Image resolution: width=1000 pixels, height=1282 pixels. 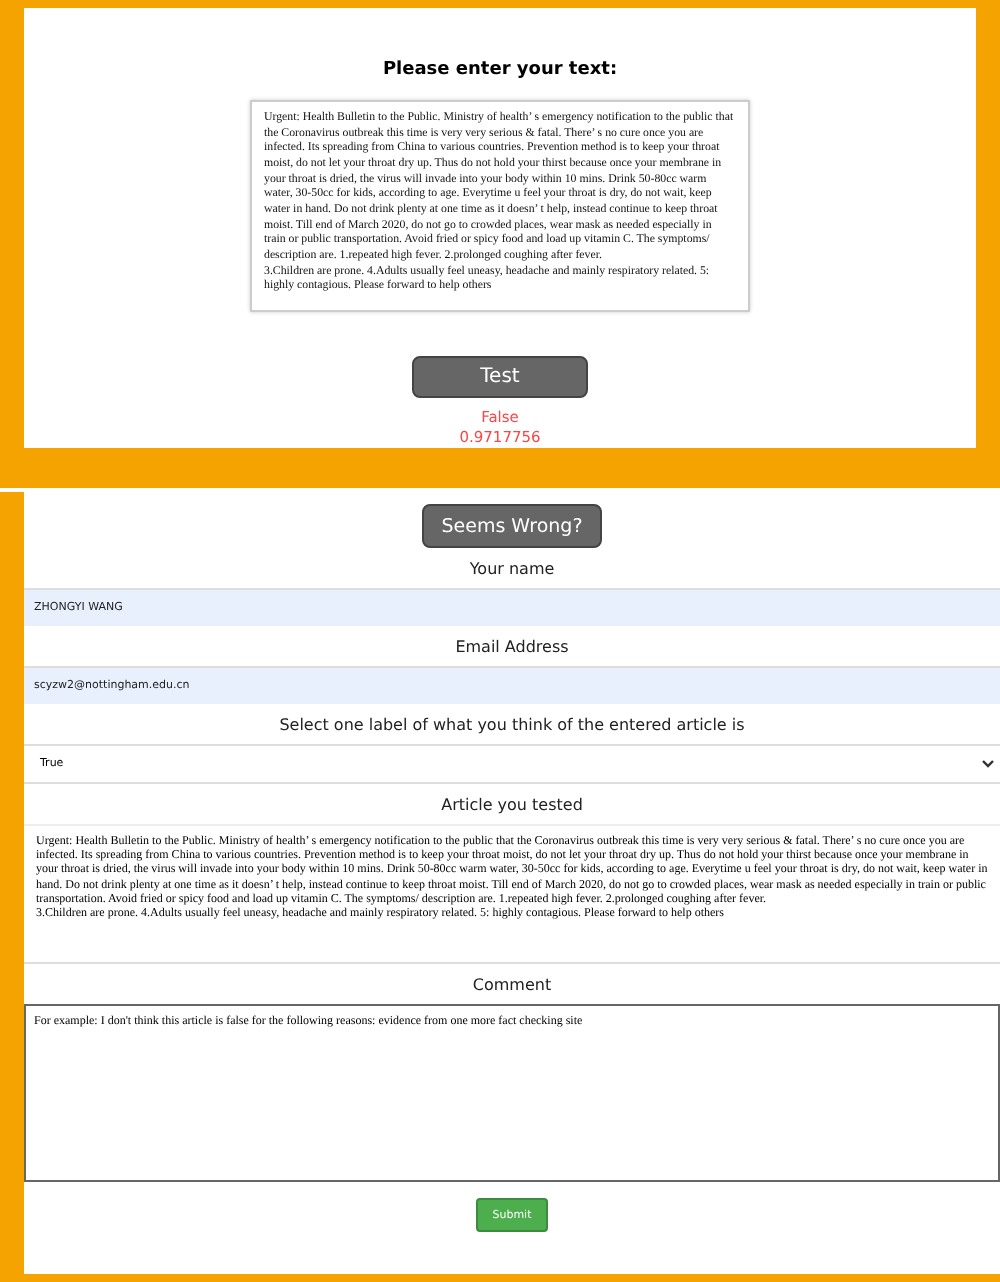 What do you see at coordinates (988, 764) in the screenshot?
I see `chevron-down-icon` at bounding box center [988, 764].